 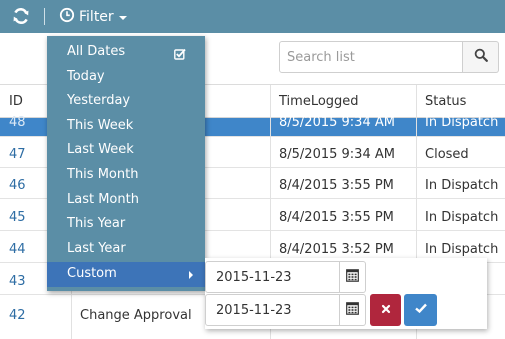 What do you see at coordinates (96, 224) in the screenshot?
I see `menu-item-label: This Year` at bounding box center [96, 224].